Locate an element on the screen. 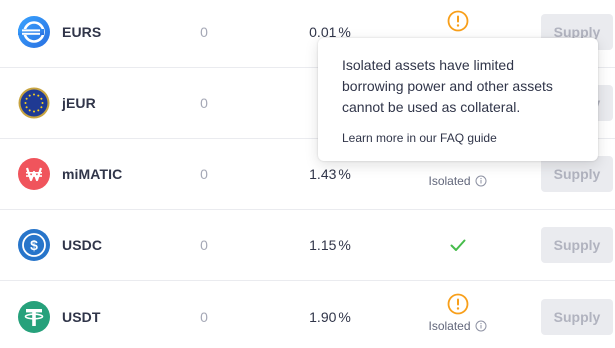 Image resolution: width=615 pixels, height=348 pixels. faq-guide-link: Learn more in our FAQ guide is located at coordinates (458, 138).